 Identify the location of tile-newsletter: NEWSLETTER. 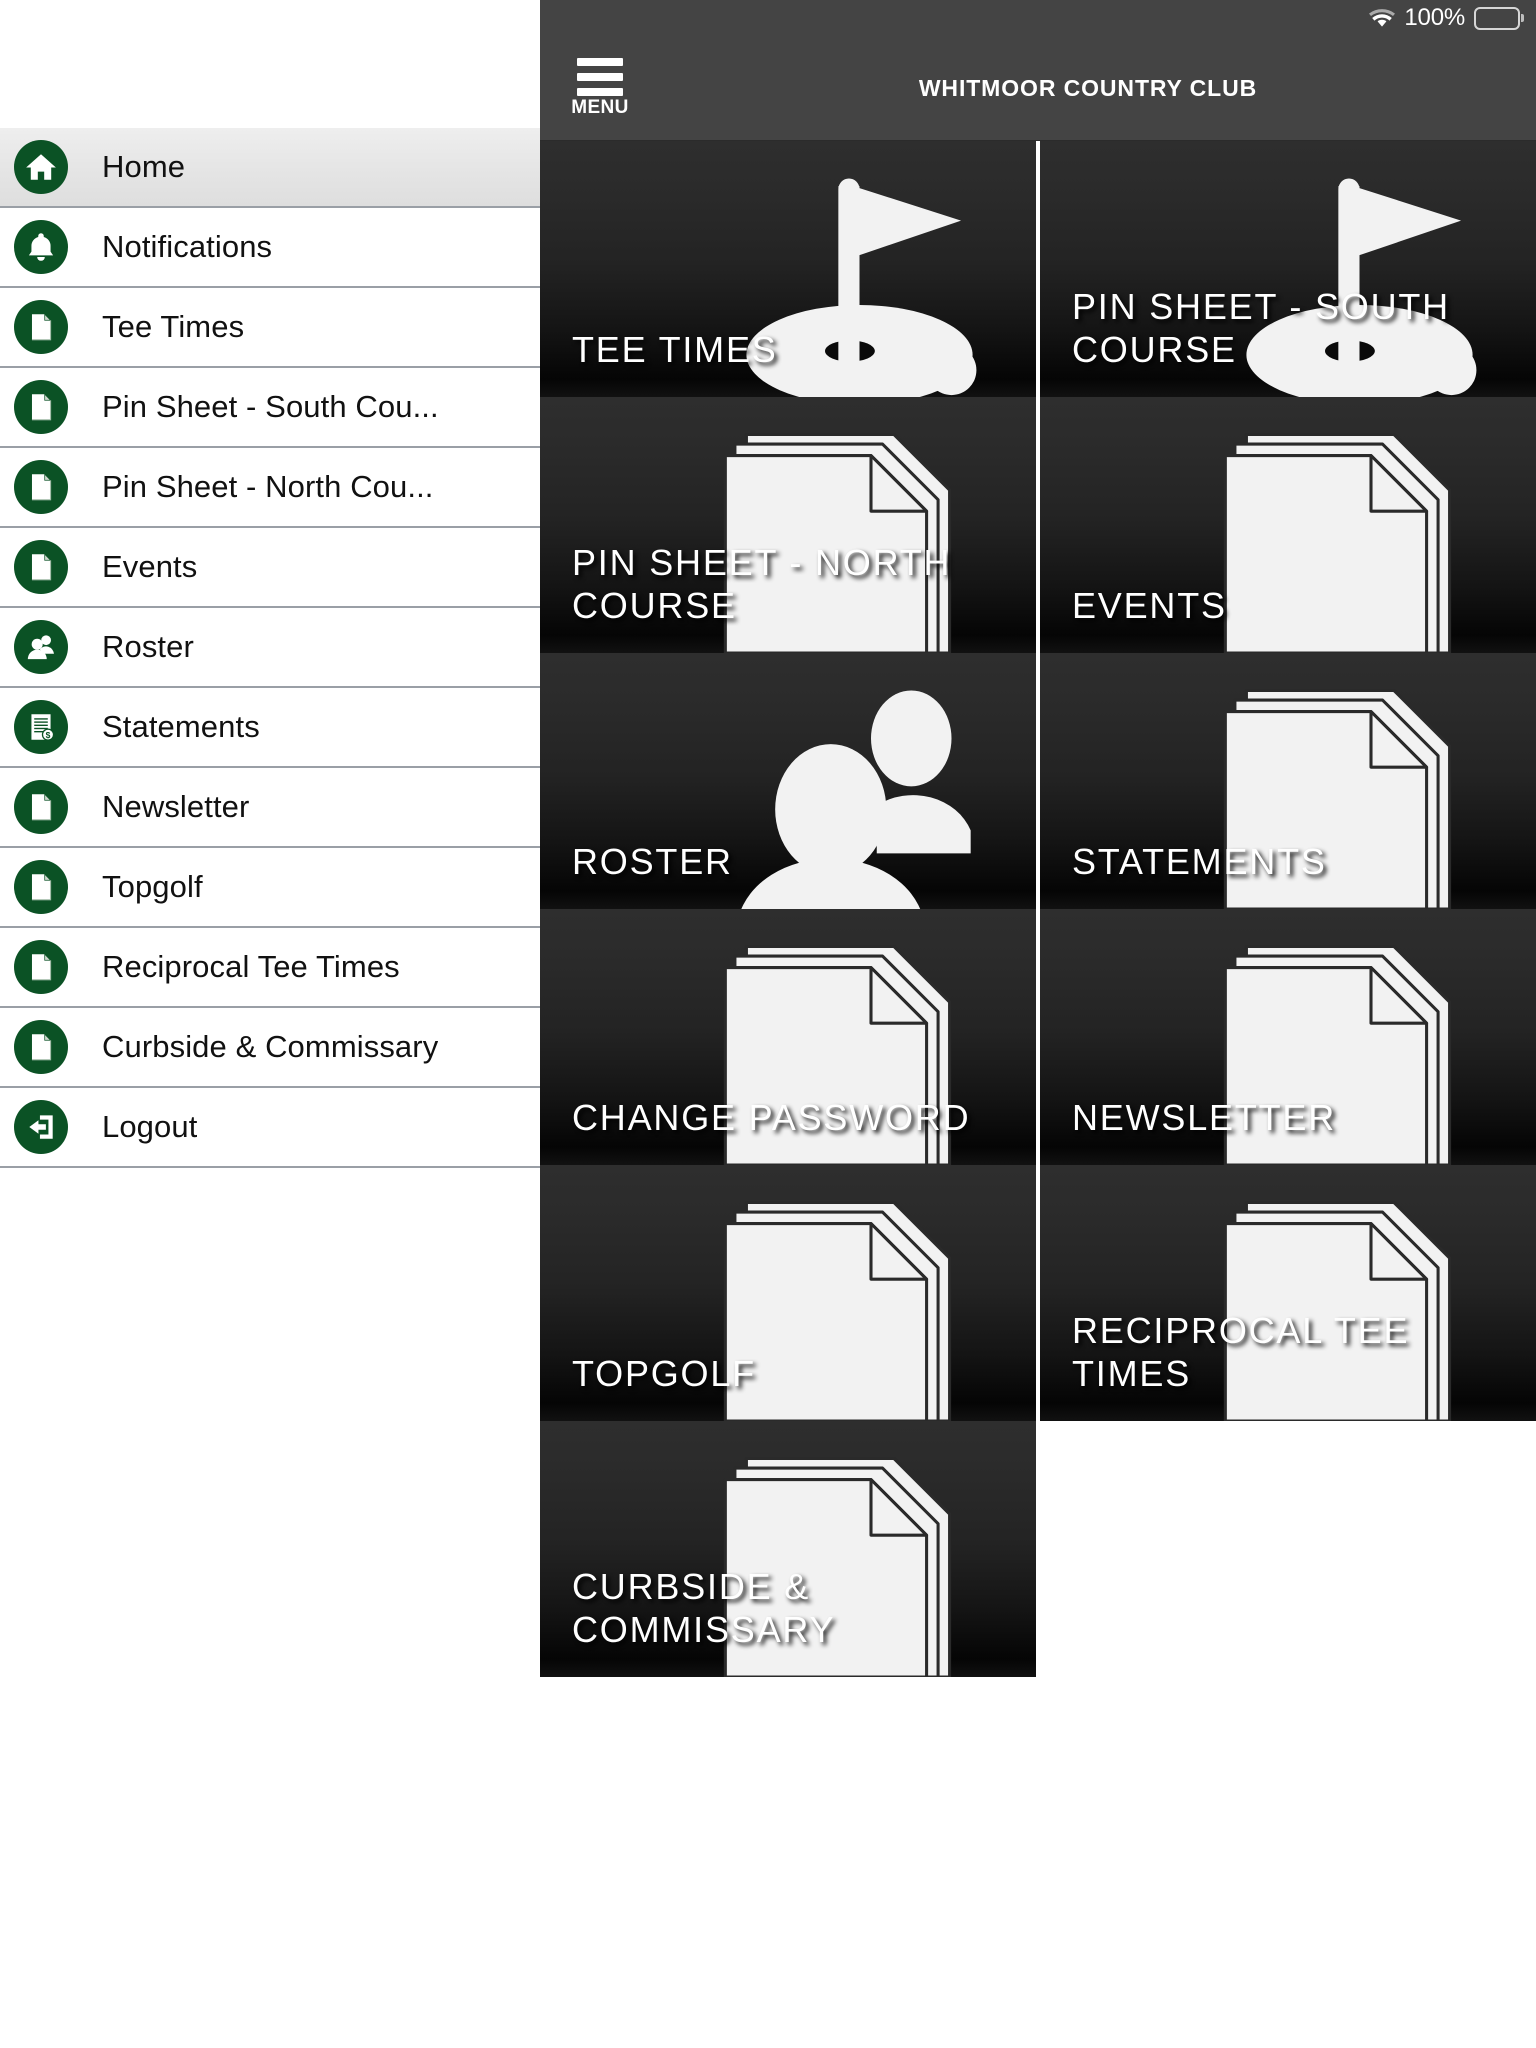
(1288, 1037).